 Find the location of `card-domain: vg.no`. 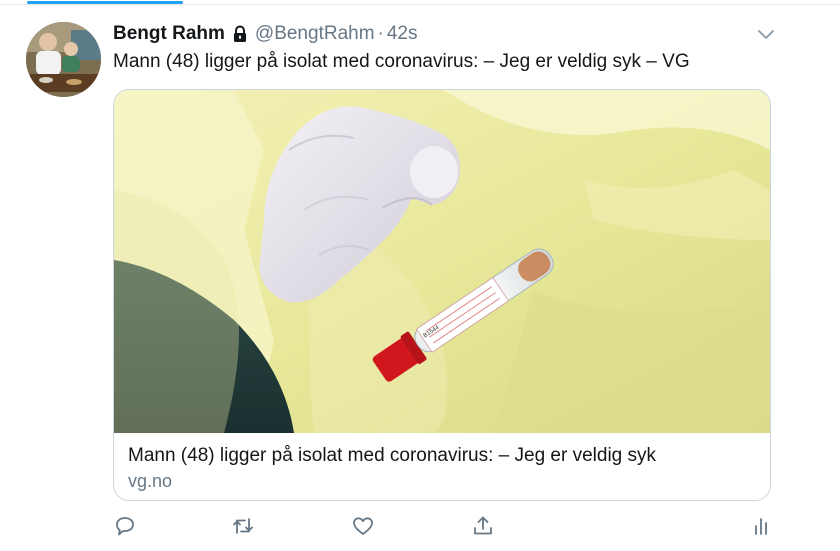

card-domain: vg.no is located at coordinates (150, 481).